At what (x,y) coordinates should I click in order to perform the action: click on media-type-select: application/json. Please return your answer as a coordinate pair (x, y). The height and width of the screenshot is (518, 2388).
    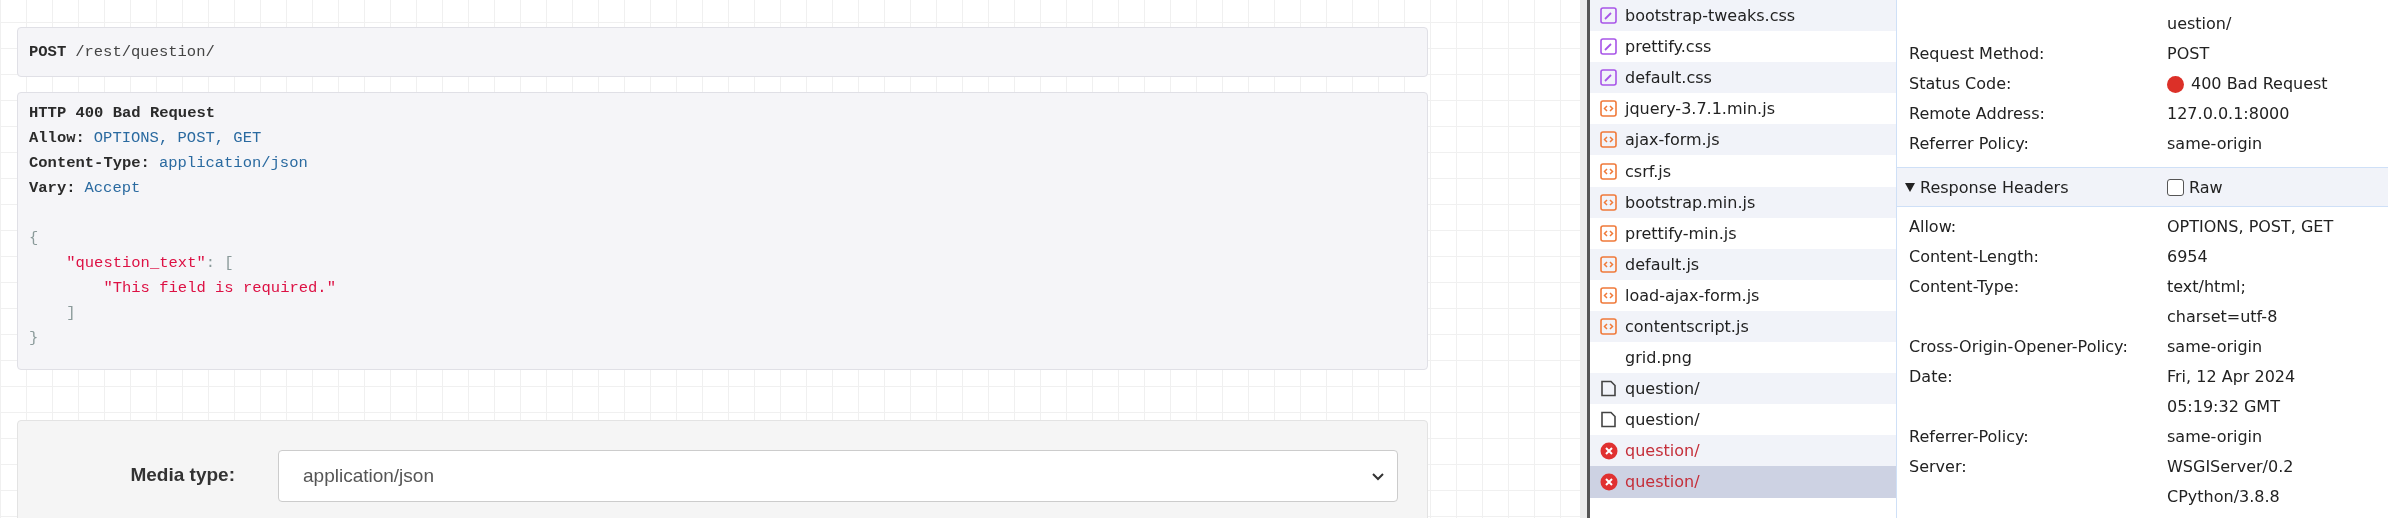
    Looking at the image, I should click on (838, 476).